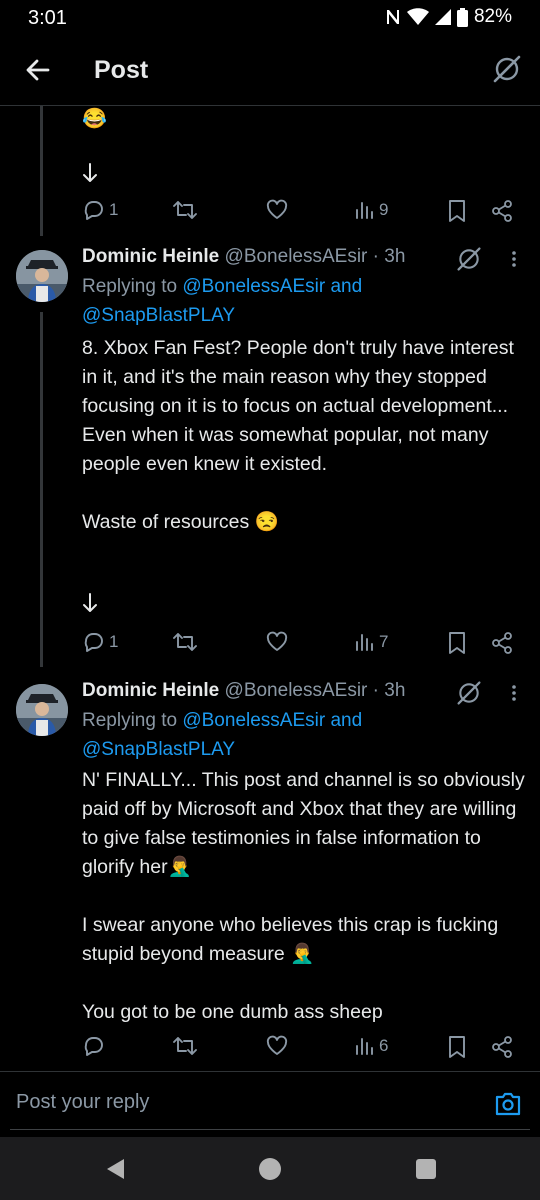  Describe the element at coordinates (302, 1048) in the screenshot. I see `post-actions: 6` at that location.